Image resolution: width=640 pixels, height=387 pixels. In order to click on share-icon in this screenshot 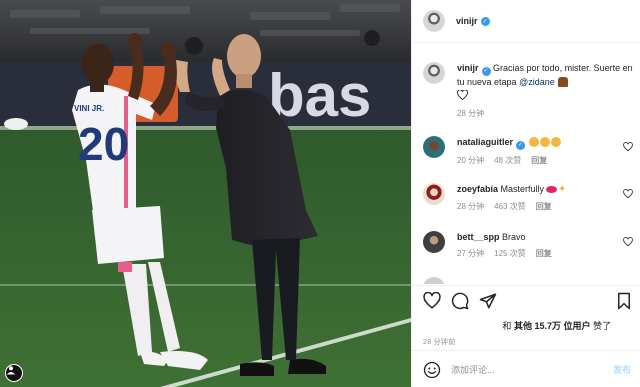, I will do `click(488, 301)`.